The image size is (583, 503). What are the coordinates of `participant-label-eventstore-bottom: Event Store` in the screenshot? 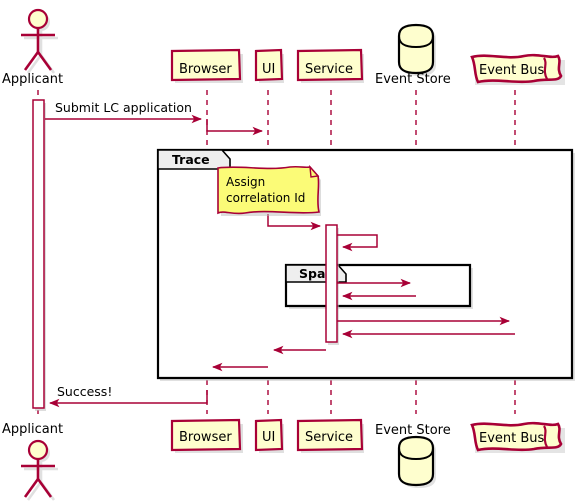 It's located at (413, 430).